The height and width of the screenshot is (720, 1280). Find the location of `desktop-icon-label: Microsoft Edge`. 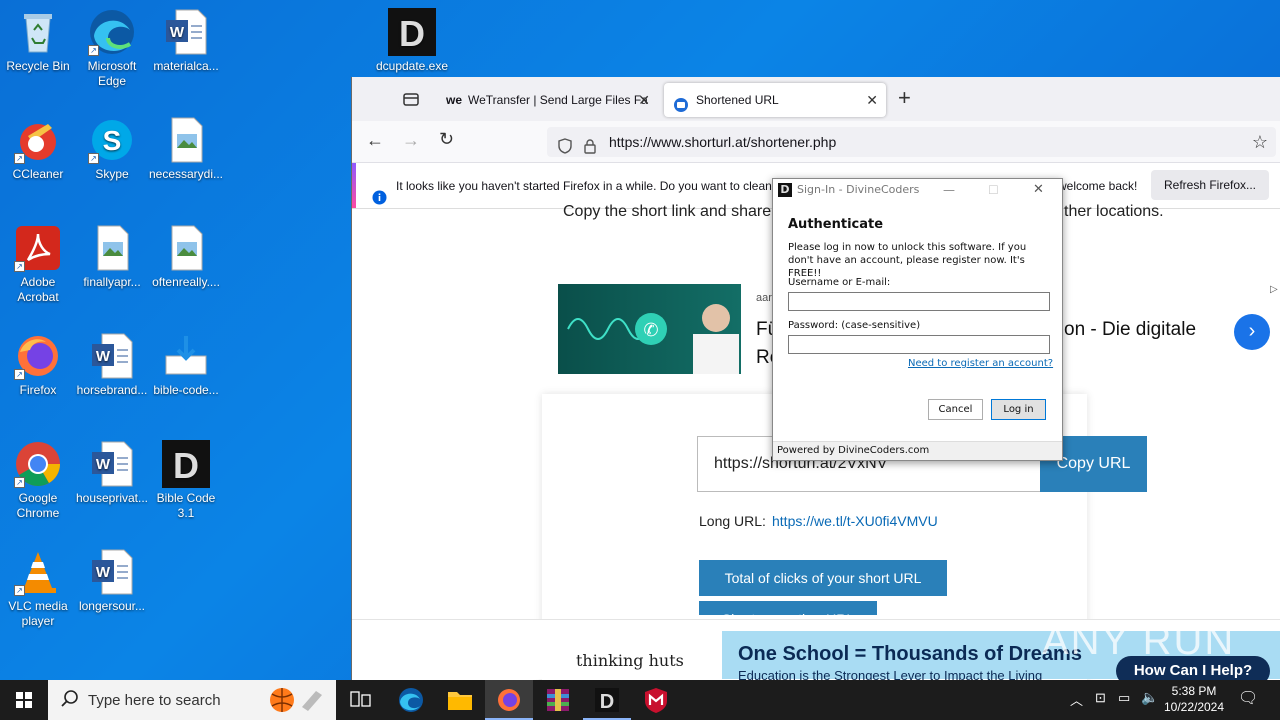

desktop-icon-label: Microsoft Edge is located at coordinates (112, 73).